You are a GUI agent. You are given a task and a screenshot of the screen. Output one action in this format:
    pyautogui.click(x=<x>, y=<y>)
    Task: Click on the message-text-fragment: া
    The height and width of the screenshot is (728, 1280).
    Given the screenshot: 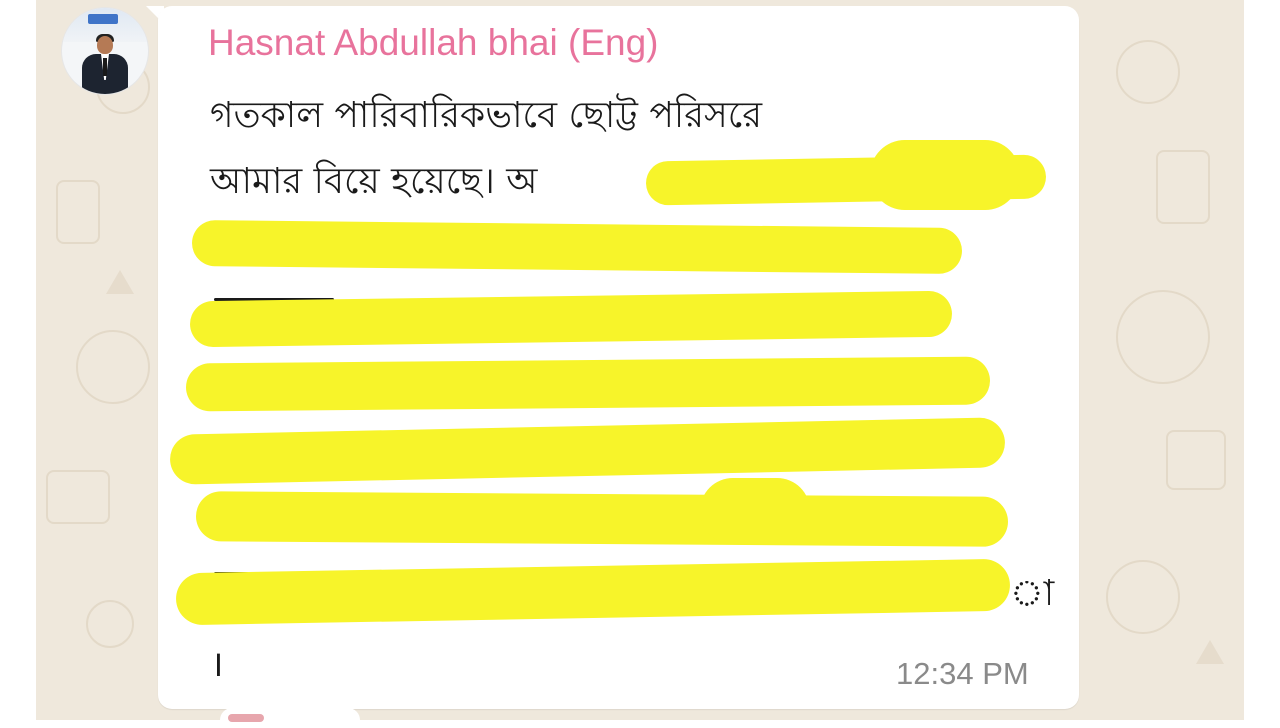 What is the action you would take?
    pyautogui.click(x=1032, y=593)
    